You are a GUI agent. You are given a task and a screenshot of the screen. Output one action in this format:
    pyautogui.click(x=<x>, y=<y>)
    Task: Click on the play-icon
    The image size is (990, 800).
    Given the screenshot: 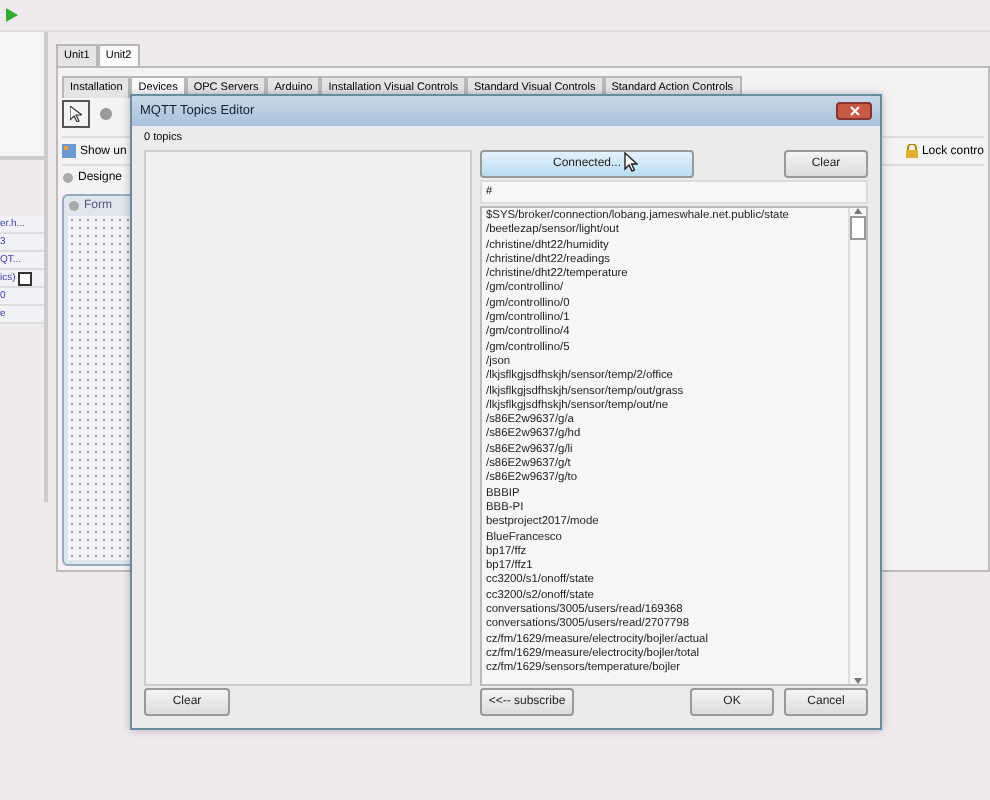 What is the action you would take?
    pyautogui.click(x=12, y=15)
    